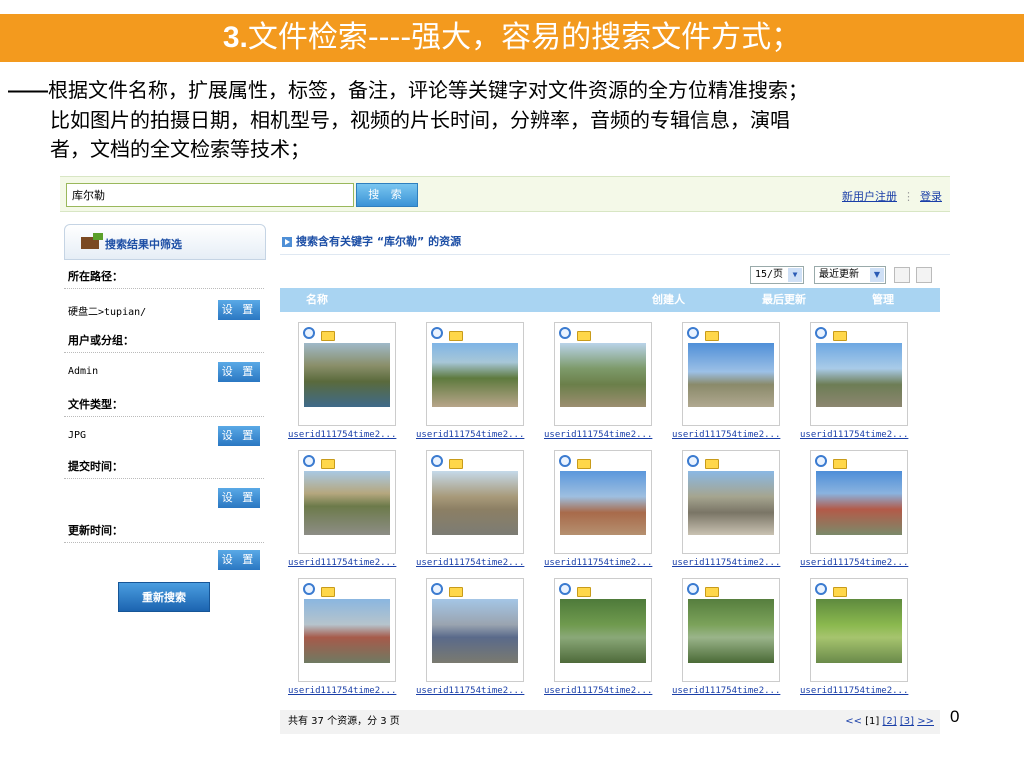 The image size is (1024, 768). Describe the element at coordinates (924, 275) in the screenshot. I see `list-view-icon` at that location.